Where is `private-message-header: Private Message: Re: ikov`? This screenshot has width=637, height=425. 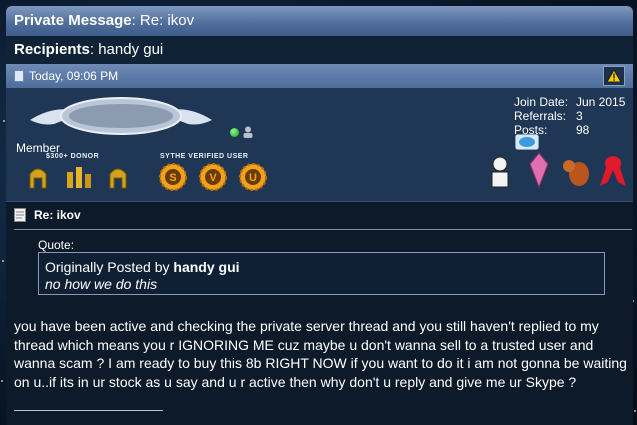
private-message-header: Private Message: Re: ikov is located at coordinates (319, 21).